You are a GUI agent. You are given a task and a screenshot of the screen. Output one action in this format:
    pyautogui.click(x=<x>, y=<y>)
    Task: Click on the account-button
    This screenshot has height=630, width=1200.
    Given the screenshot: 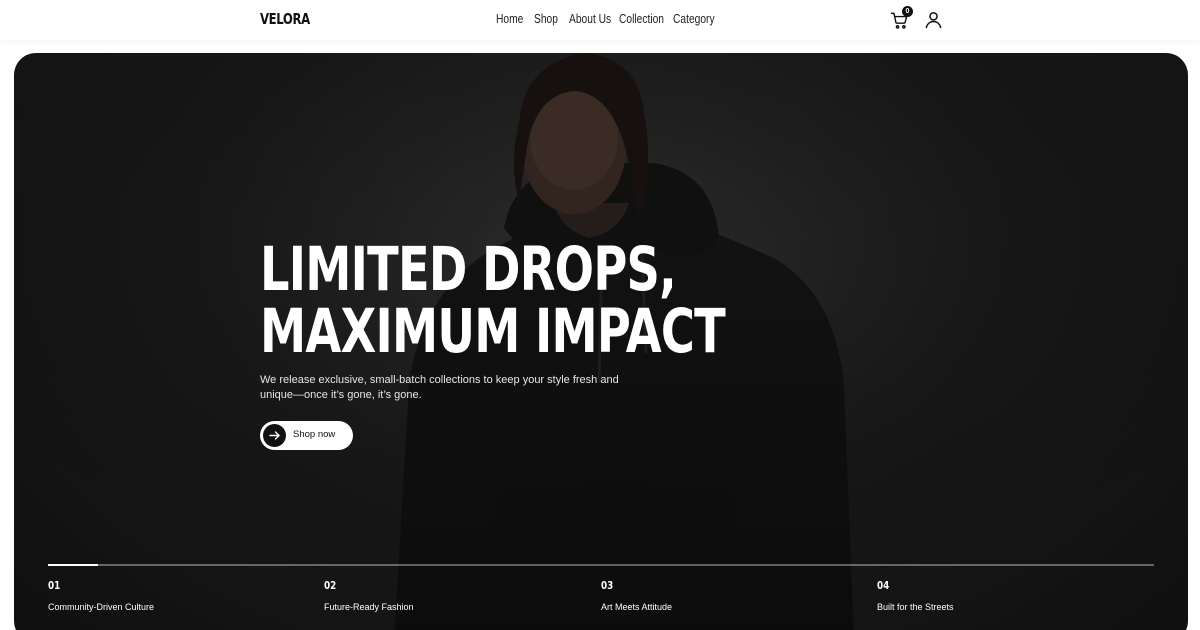 What is the action you would take?
    pyautogui.click(x=933, y=19)
    